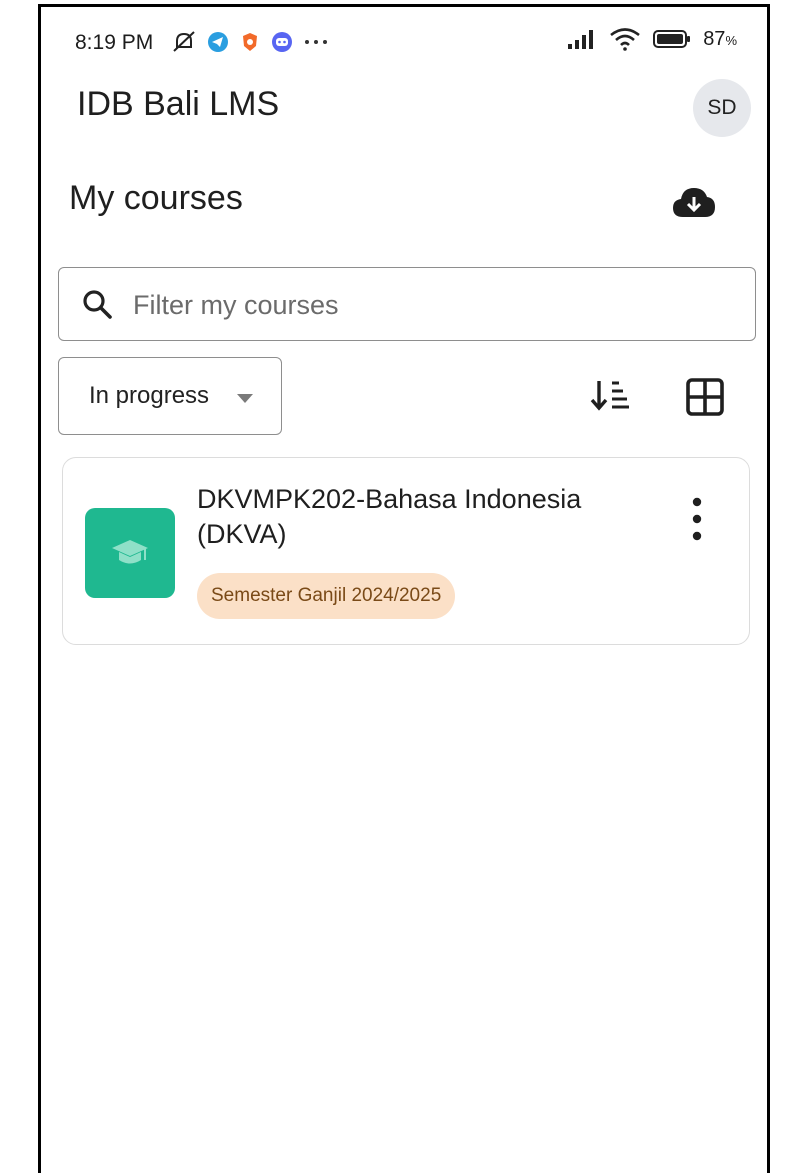 The image size is (789, 1173). I want to click on cloud-download-icon, so click(694, 202).